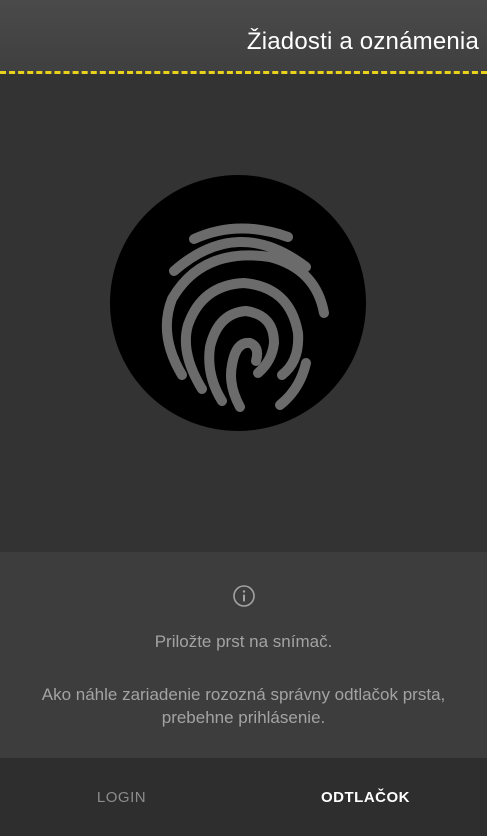 The height and width of the screenshot is (836, 487). I want to click on bottom-tab-bar: LOGIN ODTLAČOK, so click(243, 797).